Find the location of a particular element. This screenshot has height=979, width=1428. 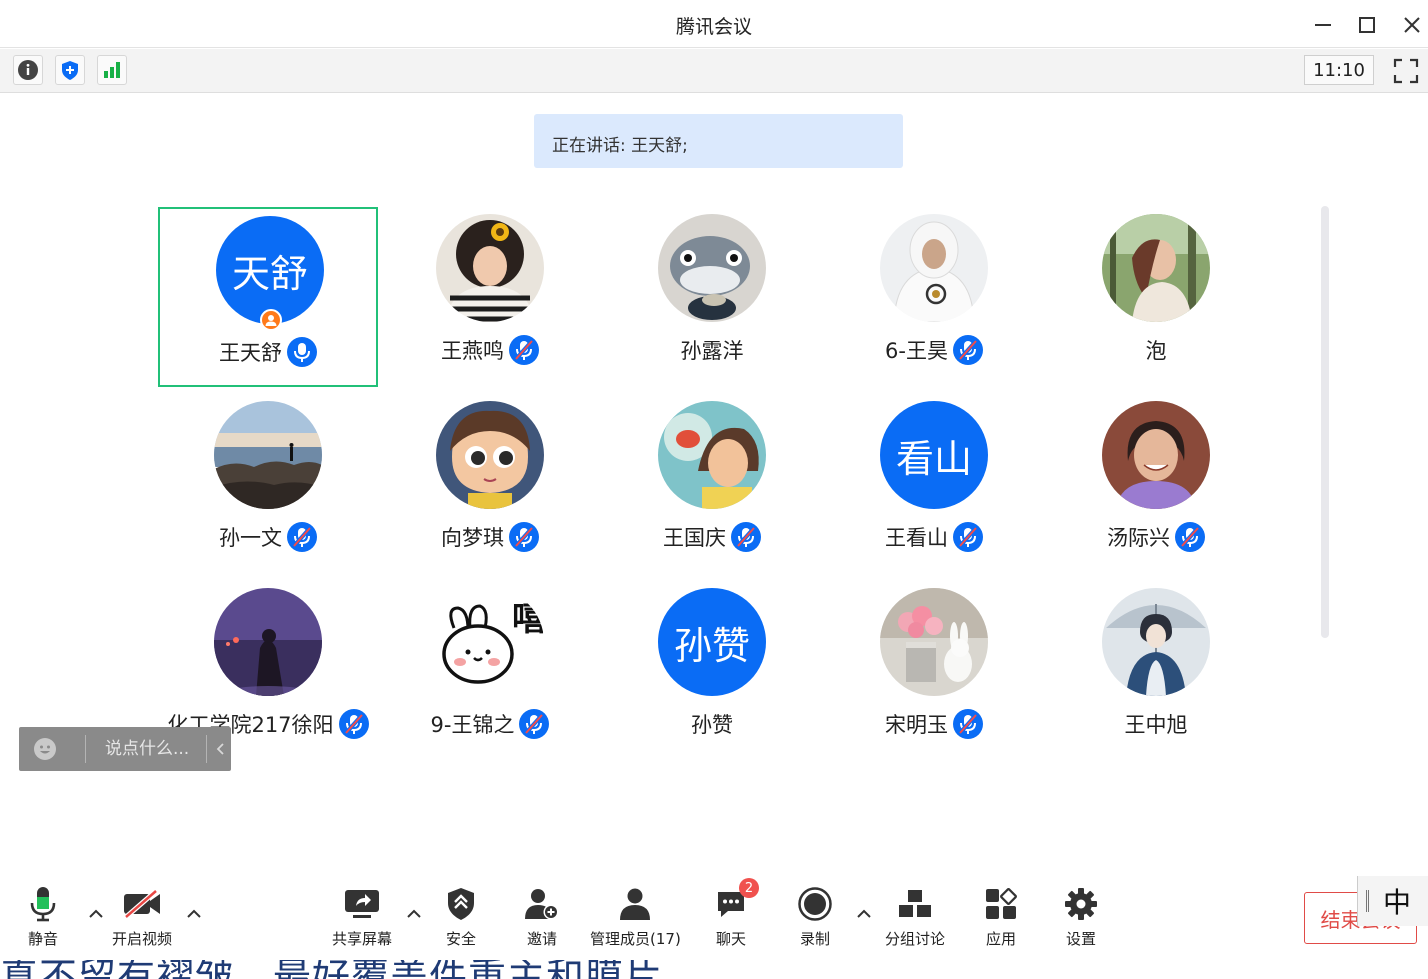

participant-tile: 泡 is located at coordinates (1156, 297).